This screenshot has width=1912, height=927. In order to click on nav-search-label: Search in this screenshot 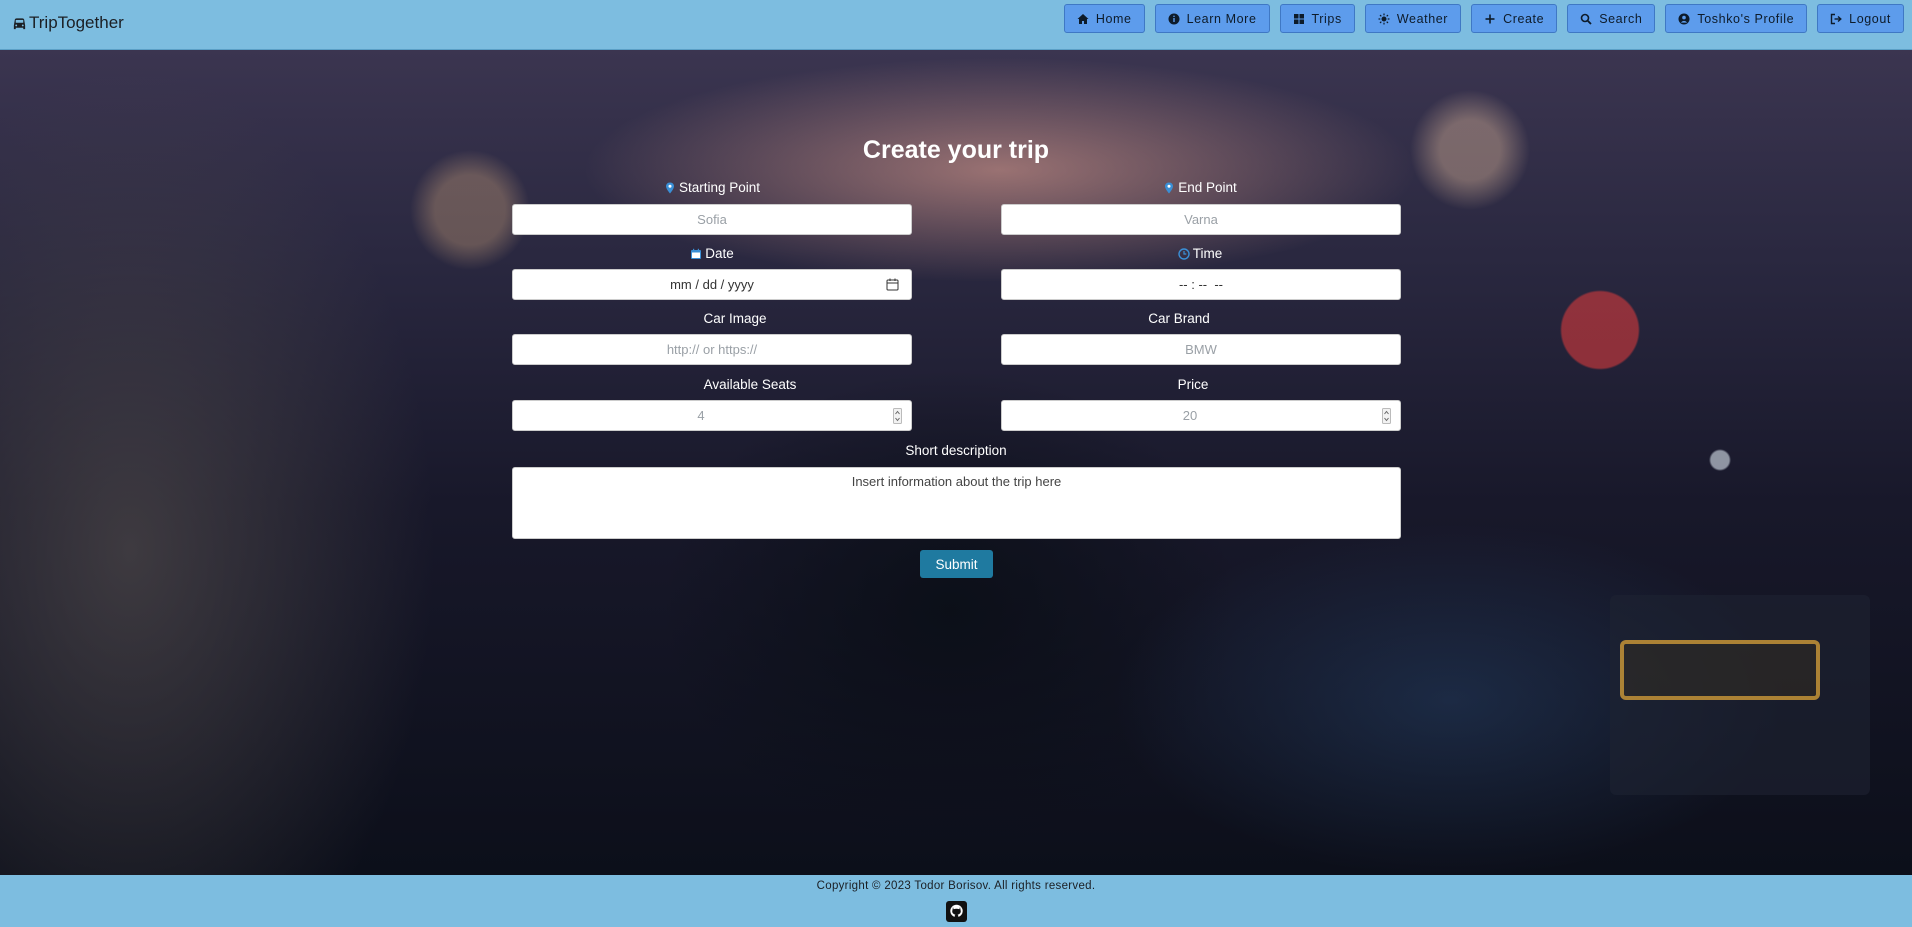, I will do `click(1621, 18)`.